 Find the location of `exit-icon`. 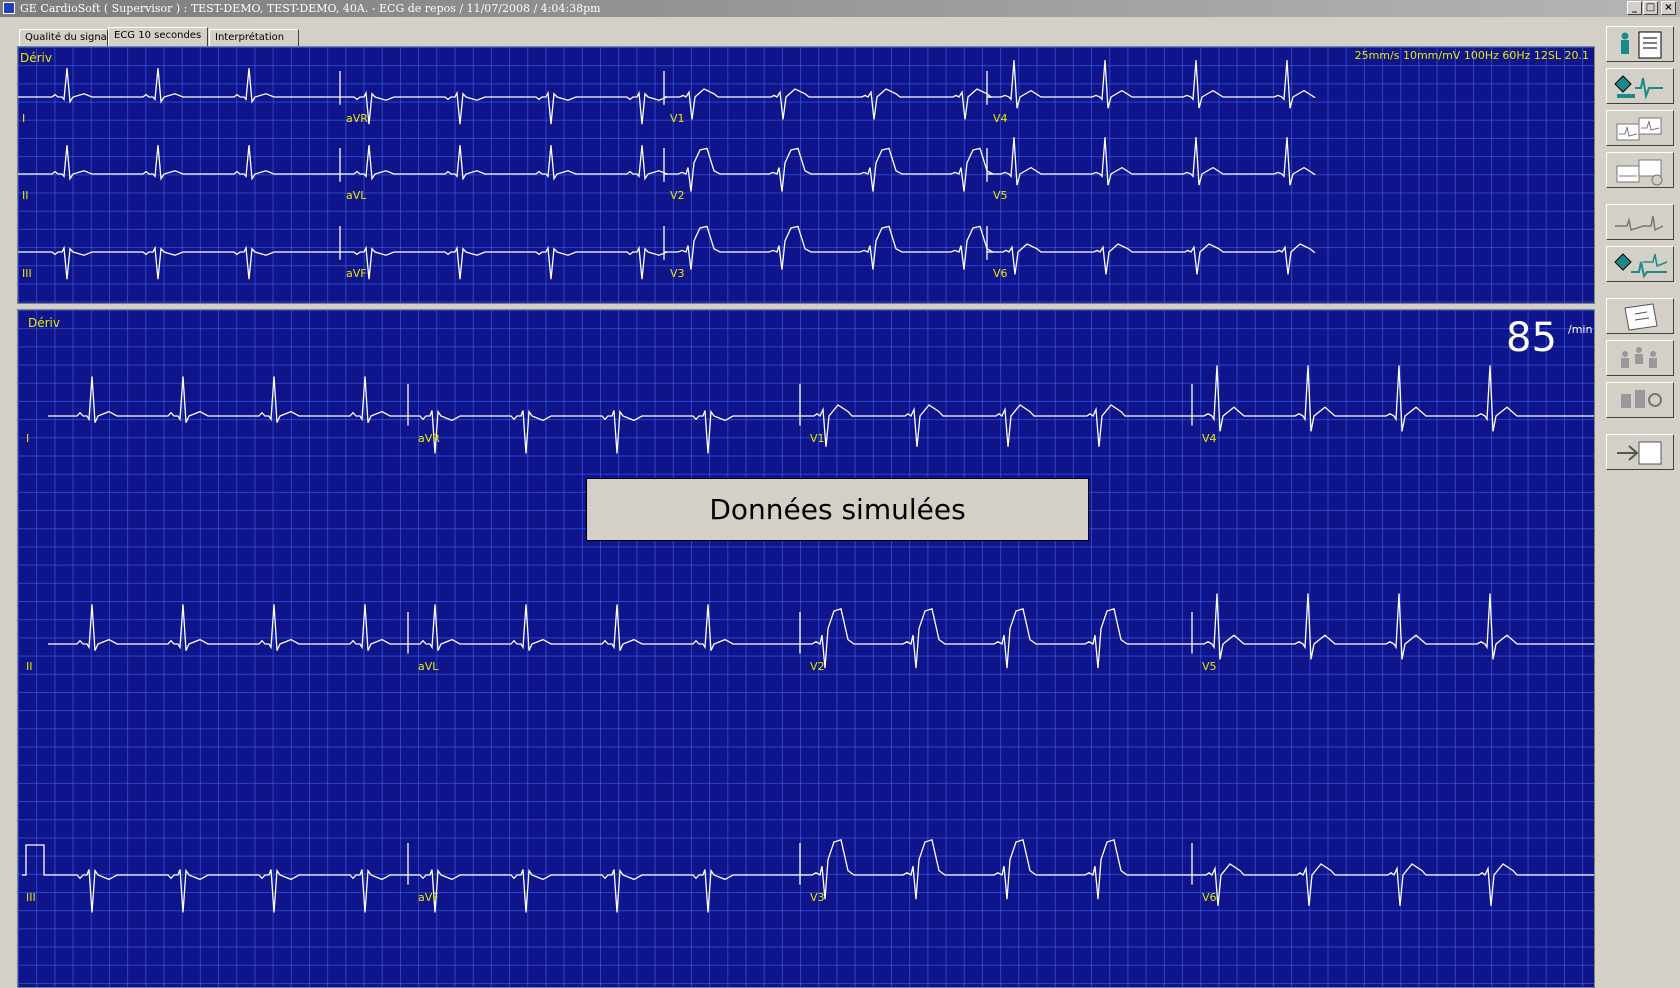

exit-icon is located at coordinates (1639, 453).